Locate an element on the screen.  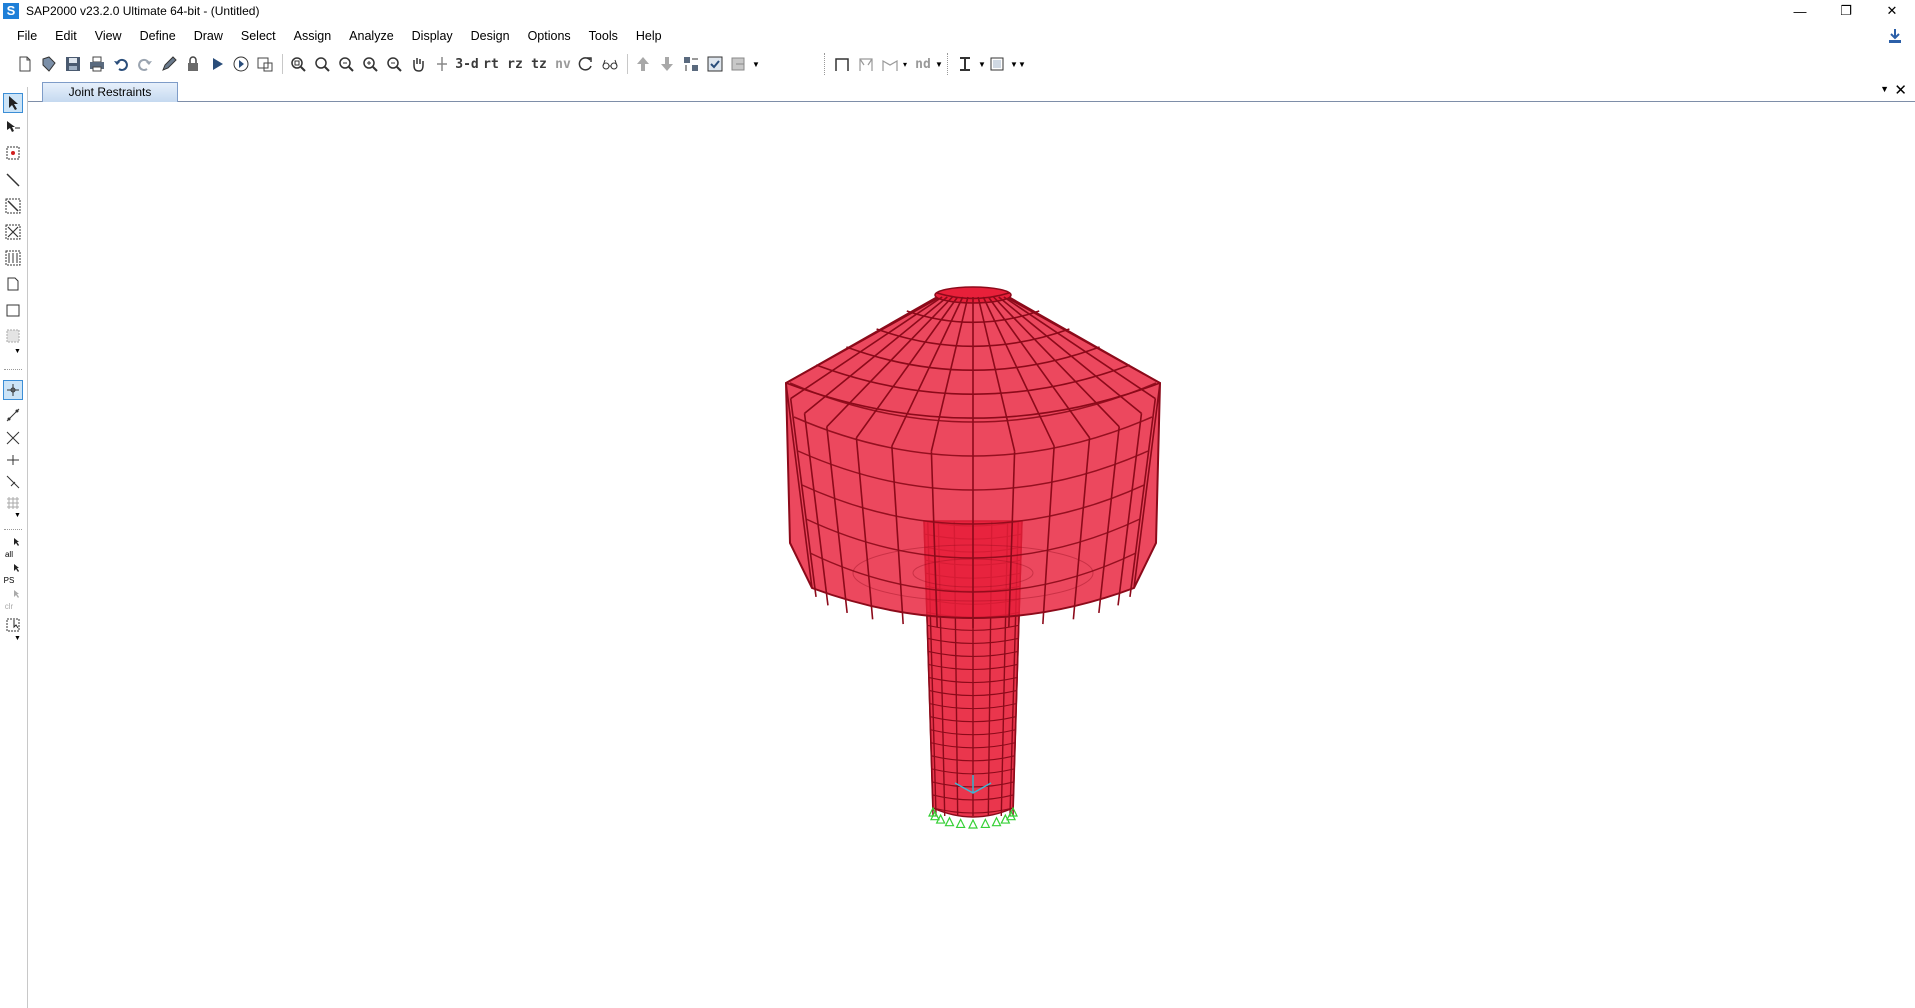
snap-to-lines-tool is located at coordinates (13, 482).